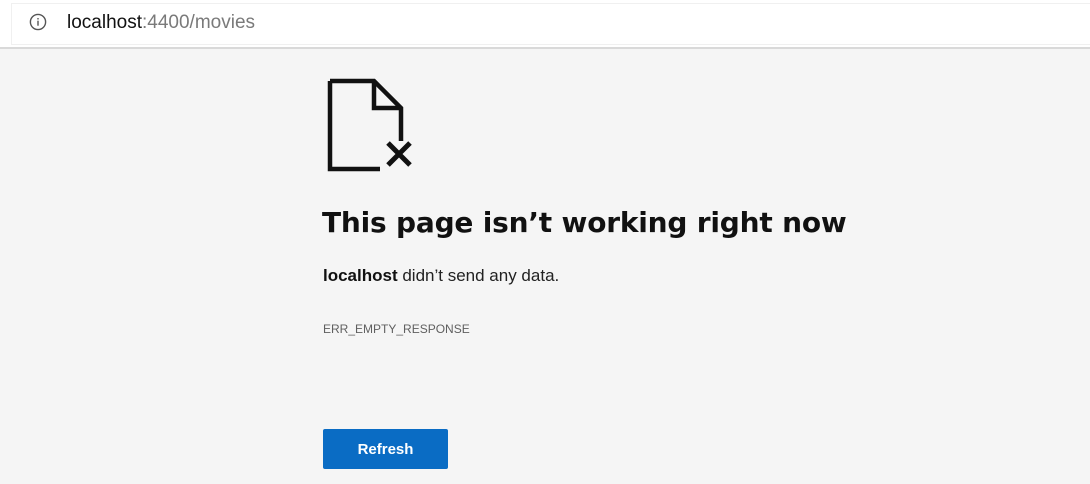 This screenshot has width=1090, height=484. I want to click on refresh-button: Refresh, so click(385, 449).